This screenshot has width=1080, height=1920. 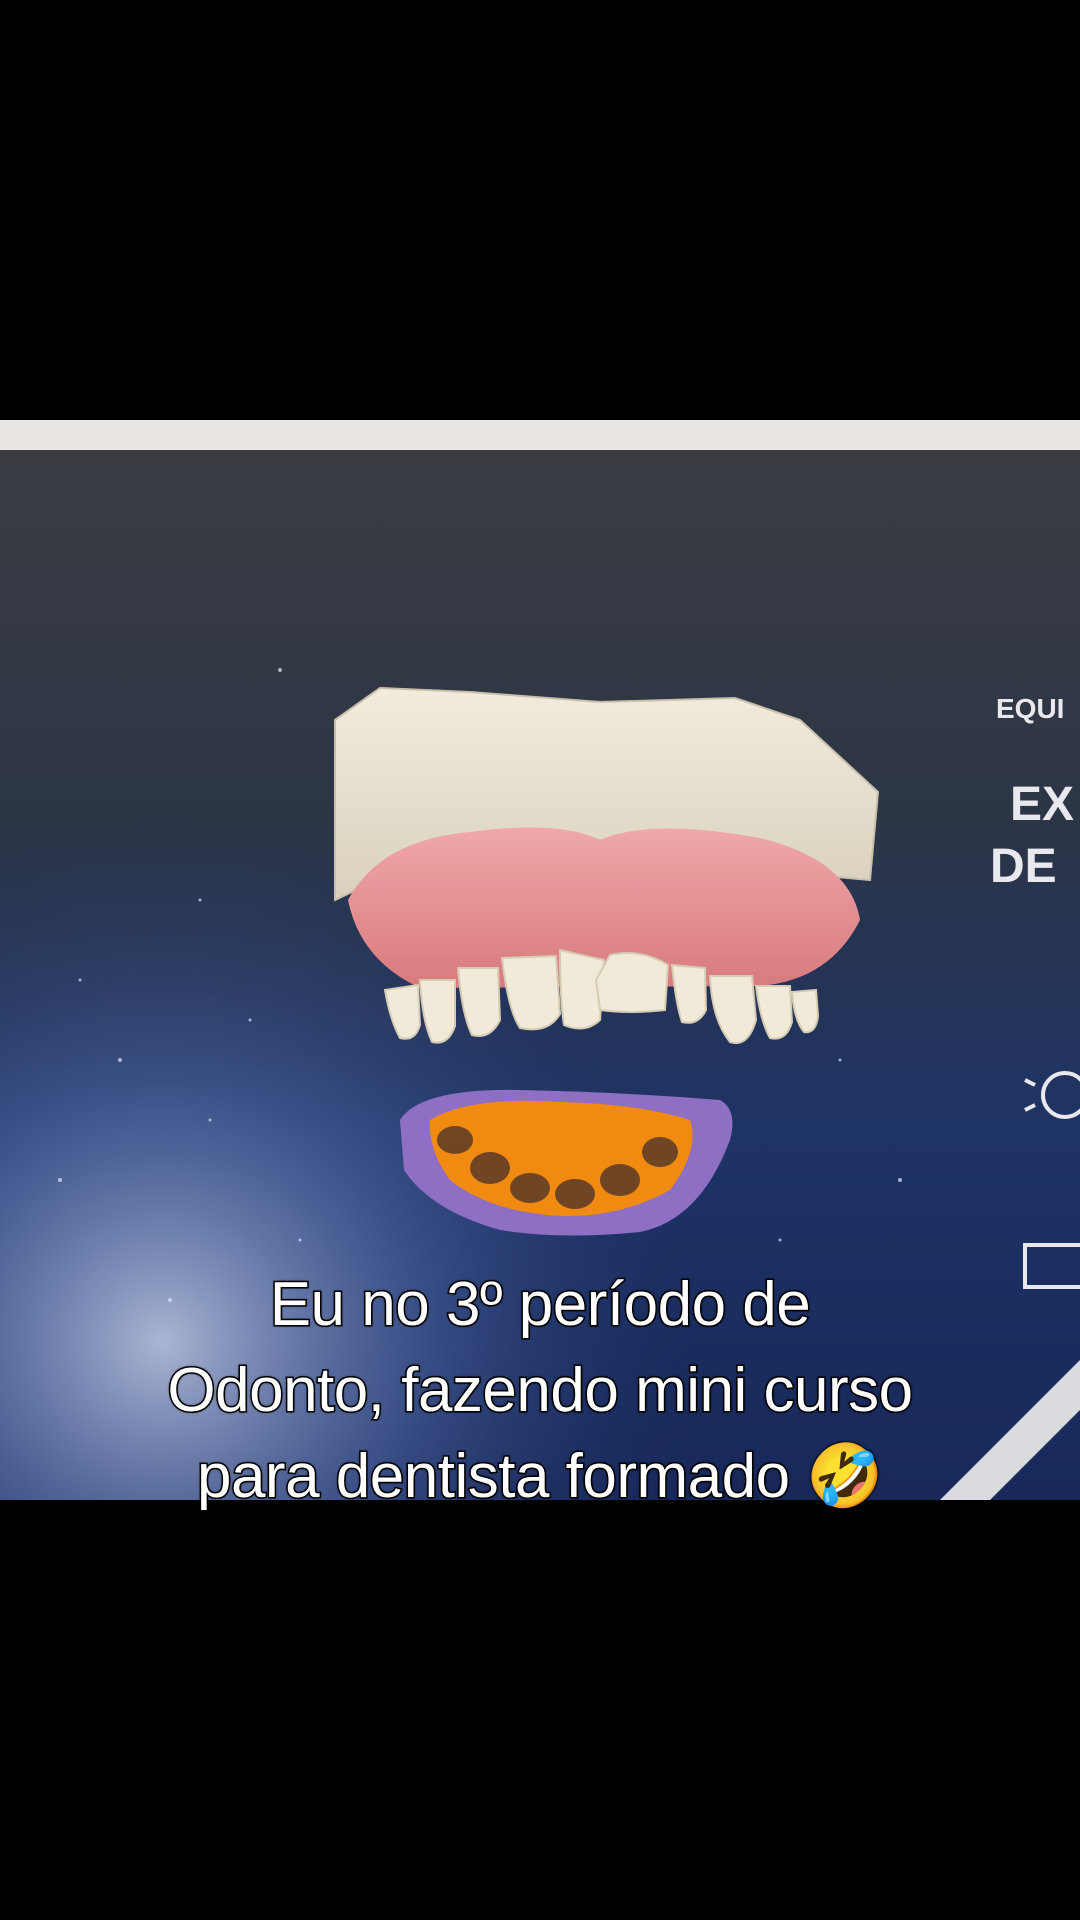 I want to click on caption-line-2: Odonto, fazendo mini curso, so click(x=540, y=1391).